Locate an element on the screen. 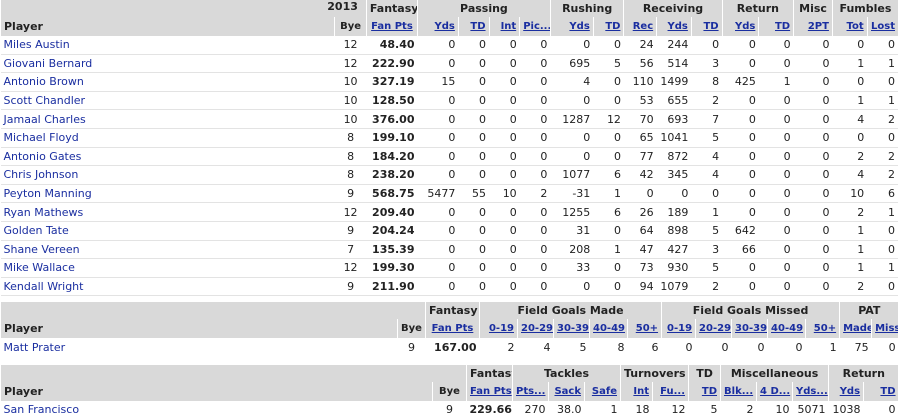  table-row: Miles Austin1248.4000000024244000000 is located at coordinates (449, 45).